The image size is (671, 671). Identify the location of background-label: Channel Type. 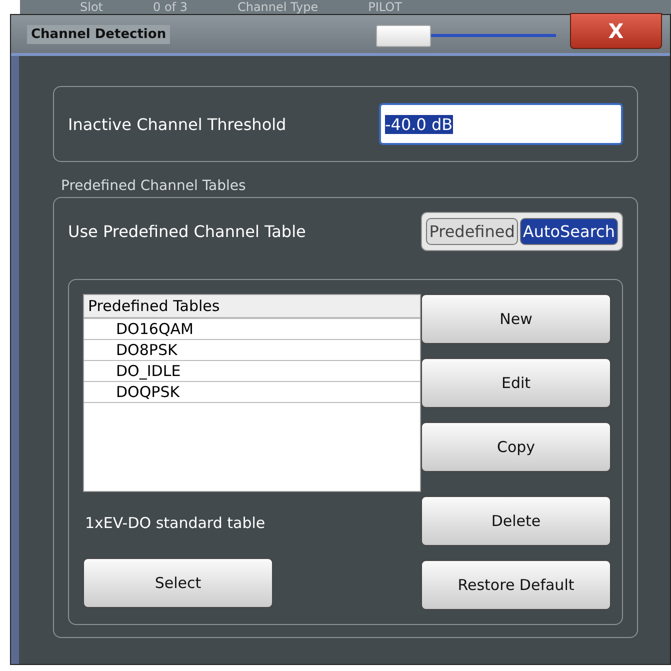
(277, 7).